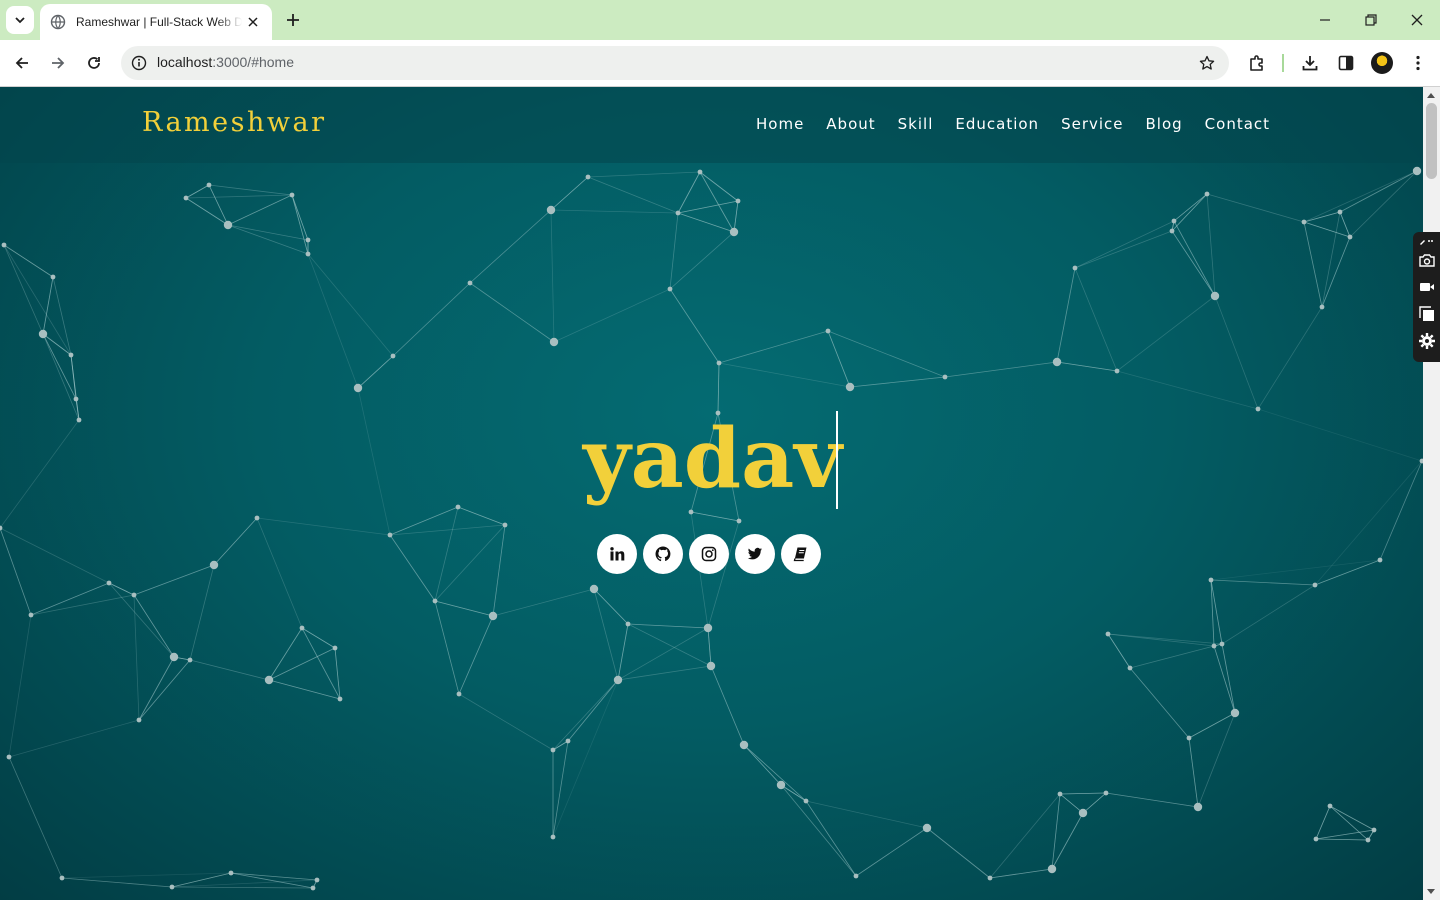 This screenshot has width=1440, height=900. What do you see at coordinates (58, 63) in the screenshot?
I see `forward-button` at bounding box center [58, 63].